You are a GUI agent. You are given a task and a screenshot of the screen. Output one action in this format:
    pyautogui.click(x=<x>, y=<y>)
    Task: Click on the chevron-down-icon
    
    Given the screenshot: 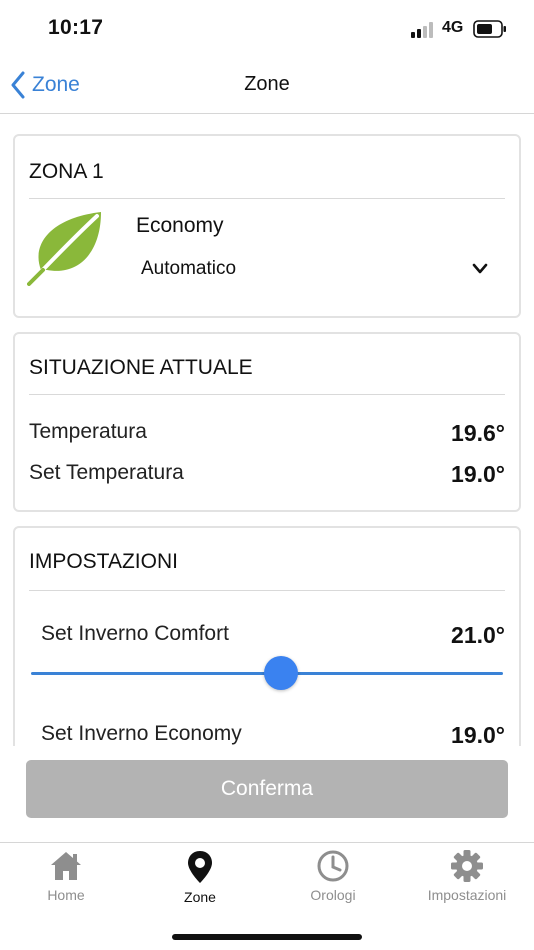 What is the action you would take?
    pyautogui.click(x=480, y=268)
    